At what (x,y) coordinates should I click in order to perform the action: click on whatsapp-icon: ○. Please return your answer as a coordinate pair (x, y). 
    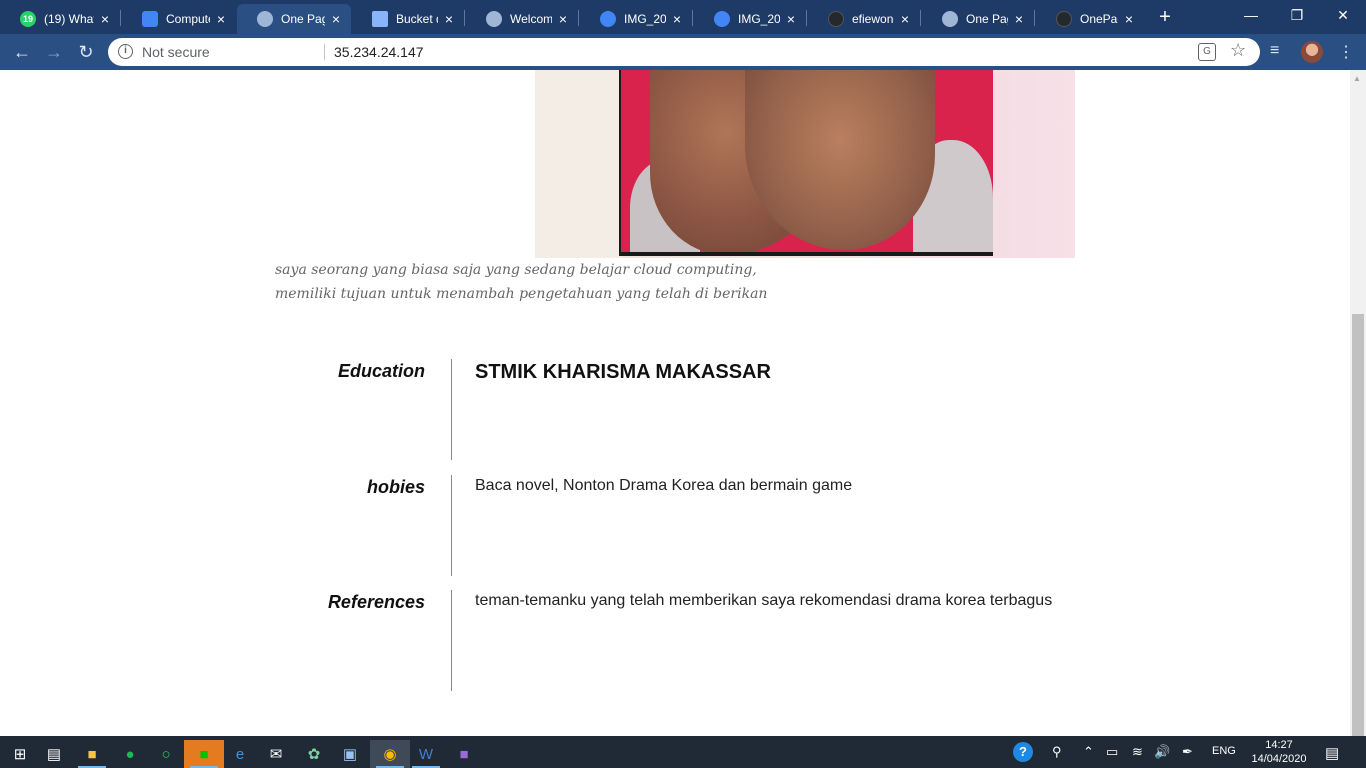
    Looking at the image, I should click on (166, 754).